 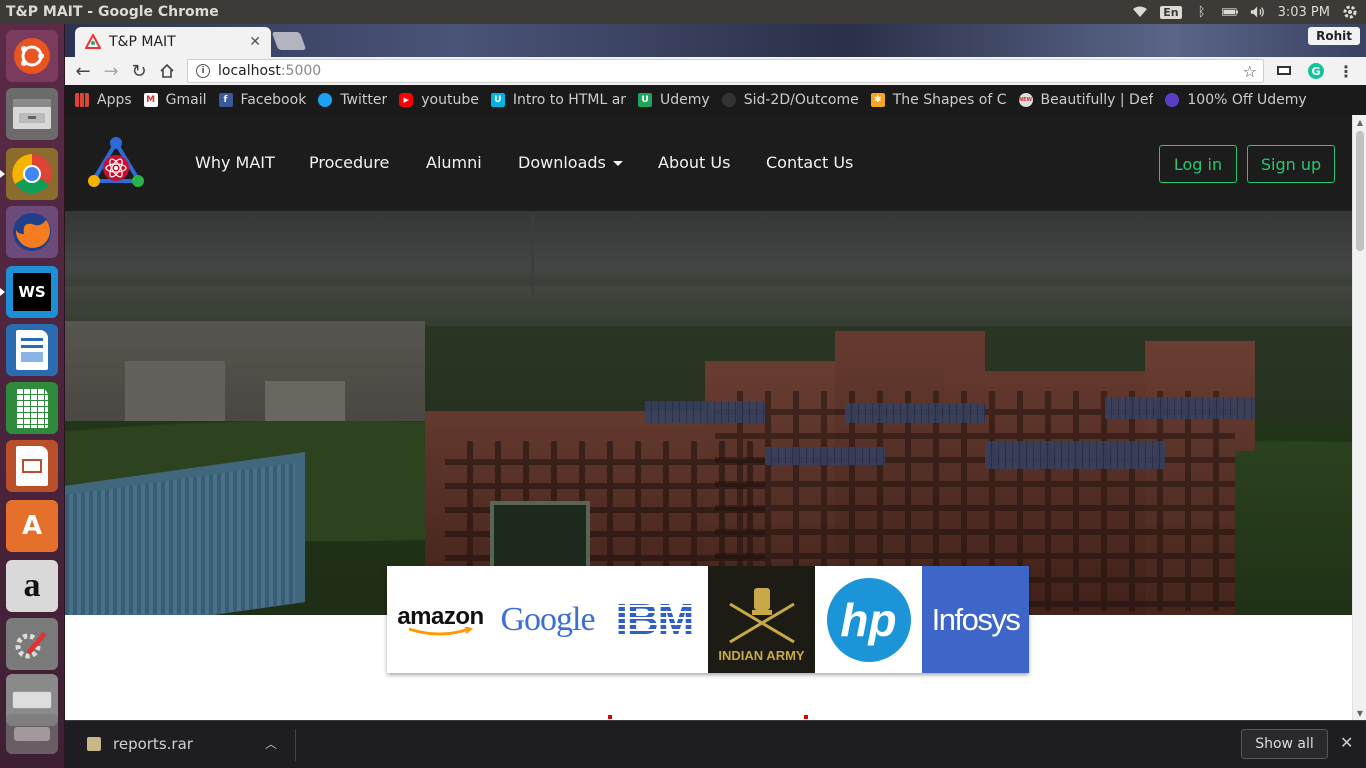 What do you see at coordinates (295, 745) in the screenshot?
I see `shelf-divider` at bounding box center [295, 745].